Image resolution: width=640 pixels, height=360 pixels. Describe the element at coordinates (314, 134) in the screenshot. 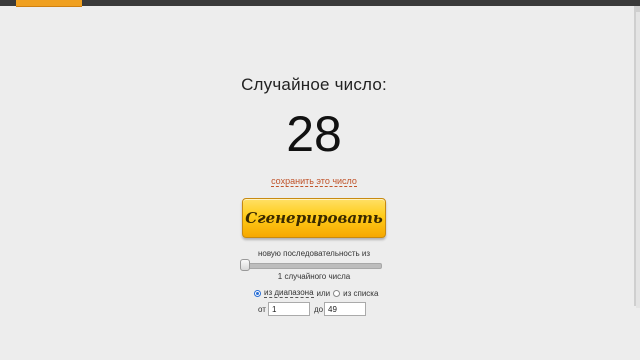

I see `random-number-value: 28` at that location.